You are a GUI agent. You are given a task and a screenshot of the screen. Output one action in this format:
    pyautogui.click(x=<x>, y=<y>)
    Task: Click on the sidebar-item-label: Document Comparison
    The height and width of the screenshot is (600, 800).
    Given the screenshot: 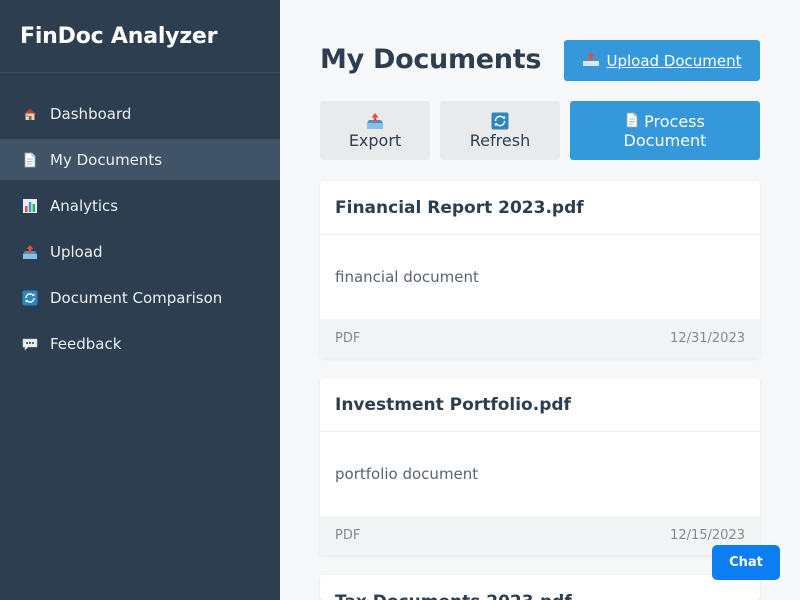 What is the action you would take?
    pyautogui.click(x=136, y=297)
    